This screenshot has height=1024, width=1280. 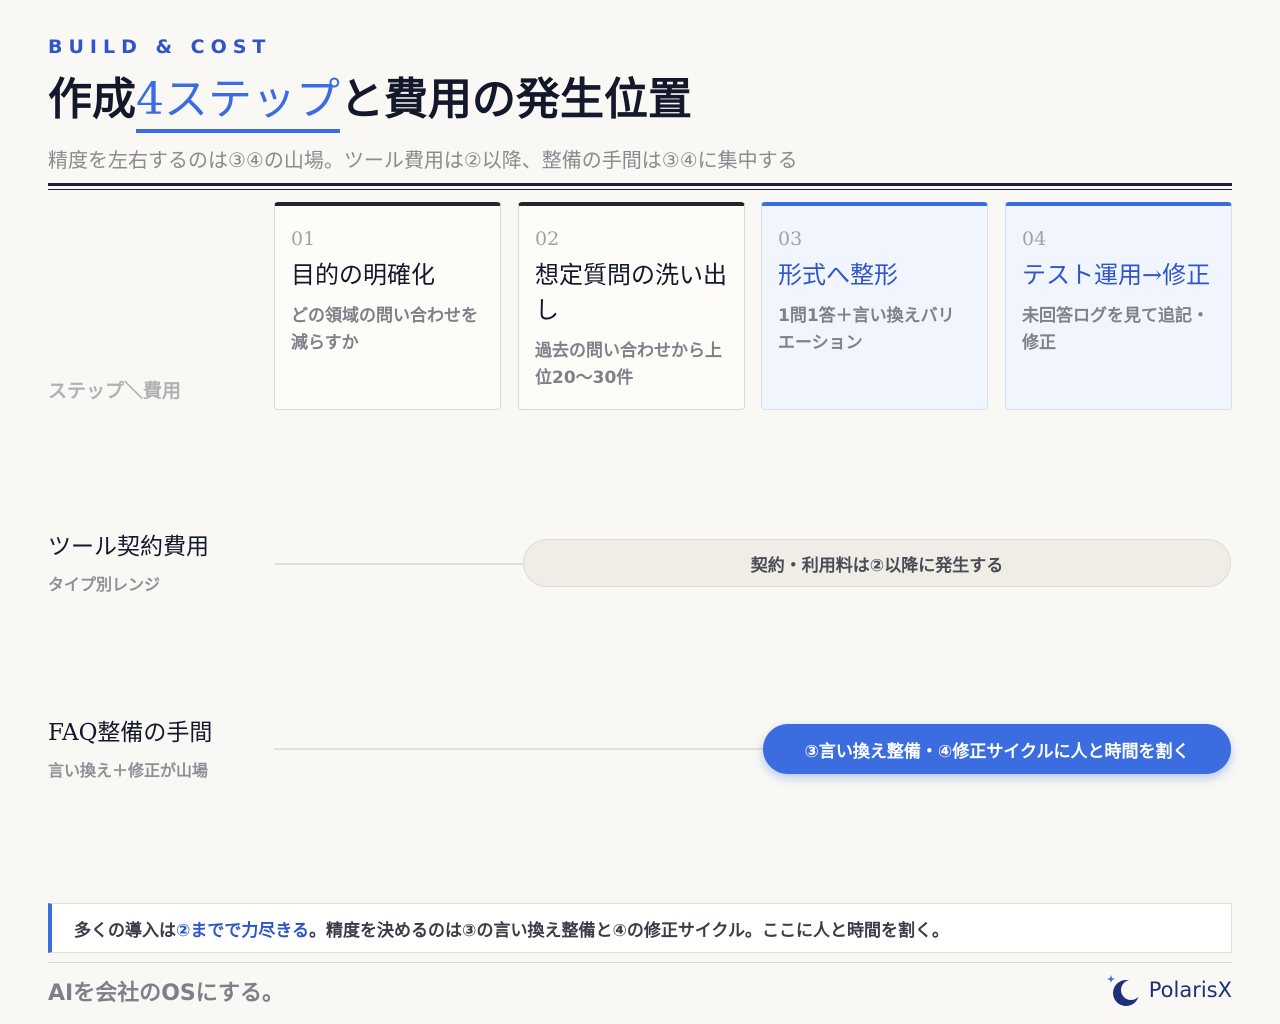 What do you see at coordinates (640, 189) in the screenshot?
I see `header-rule-thin` at bounding box center [640, 189].